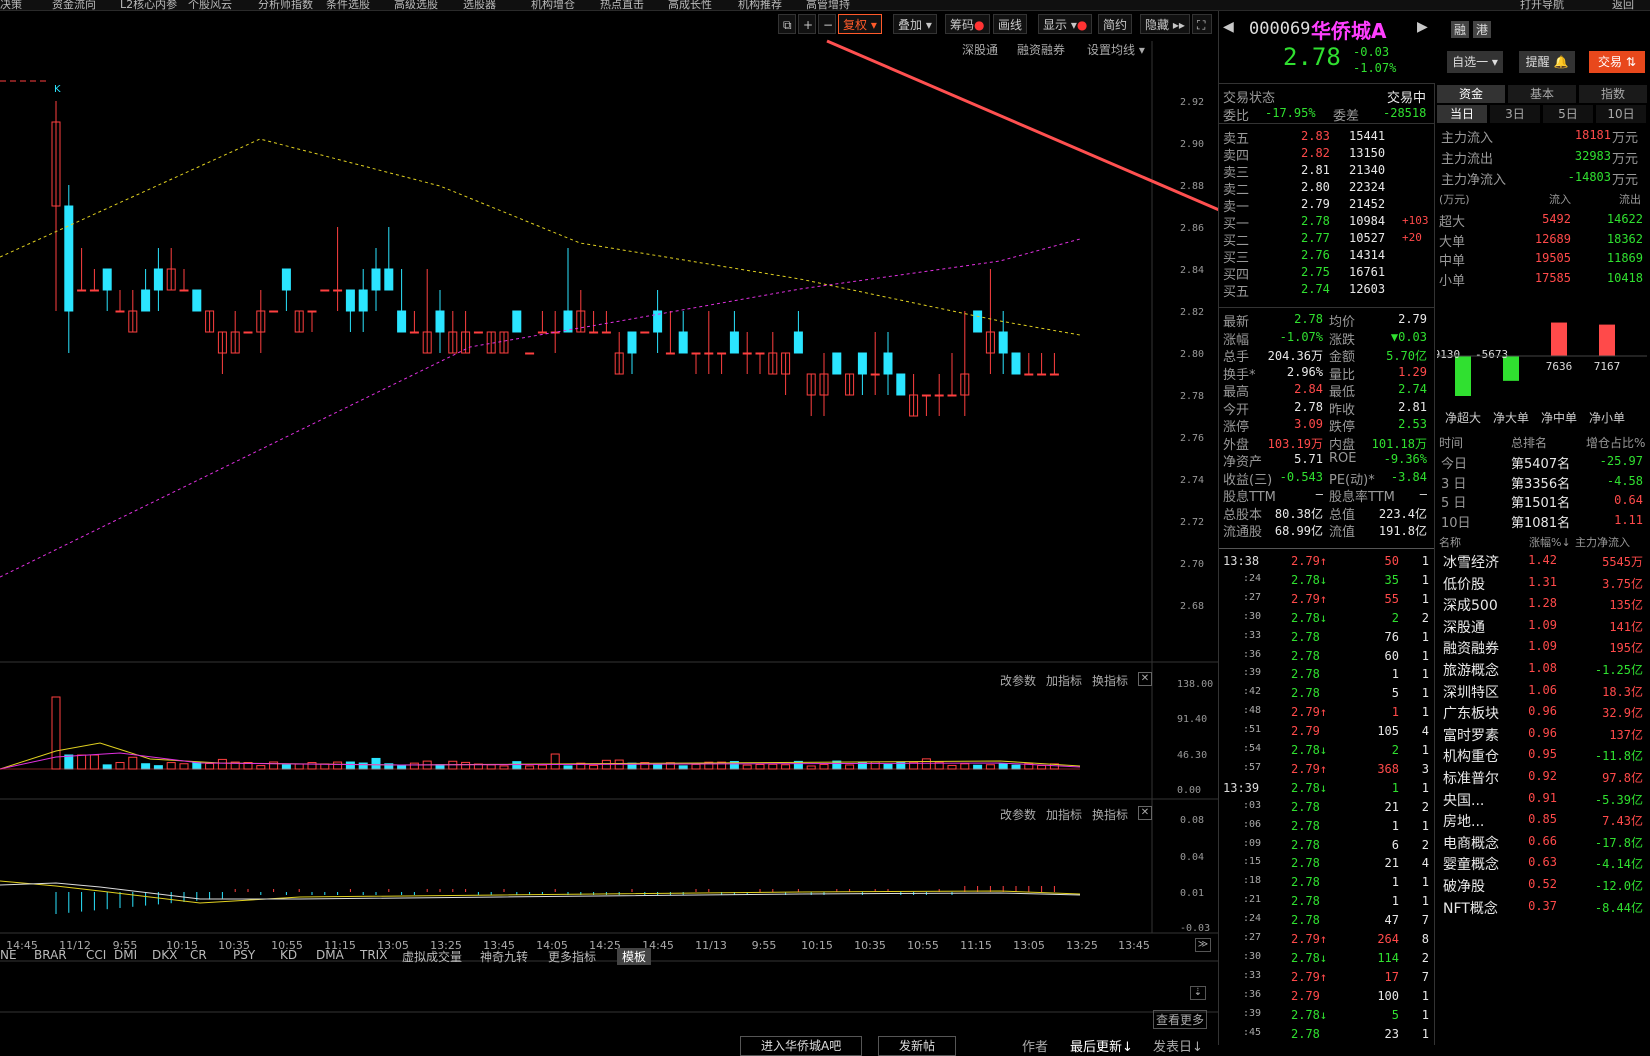  Describe the element at coordinates (1252, 673) in the screenshot. I see `tick-time: :39` at that location.